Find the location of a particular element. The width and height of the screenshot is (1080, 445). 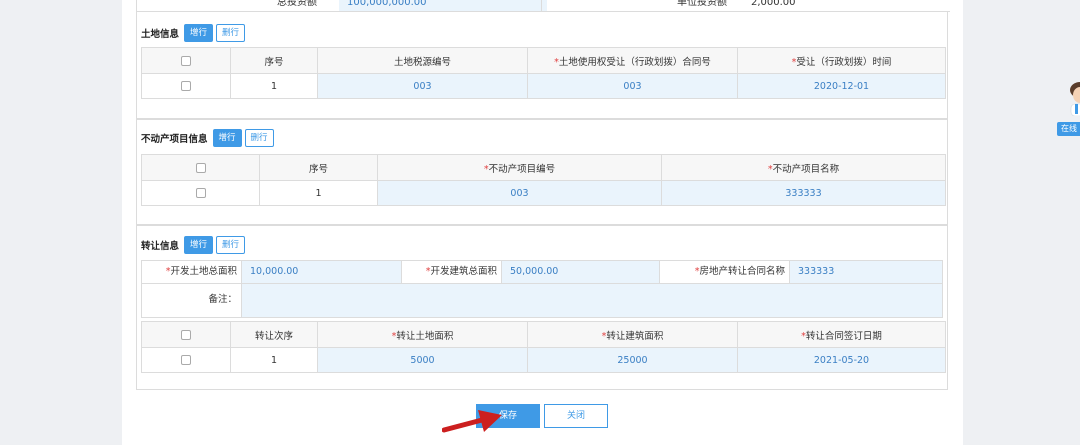

unit-investment-value: 2,000.00 is located at coordinates (848, 5).